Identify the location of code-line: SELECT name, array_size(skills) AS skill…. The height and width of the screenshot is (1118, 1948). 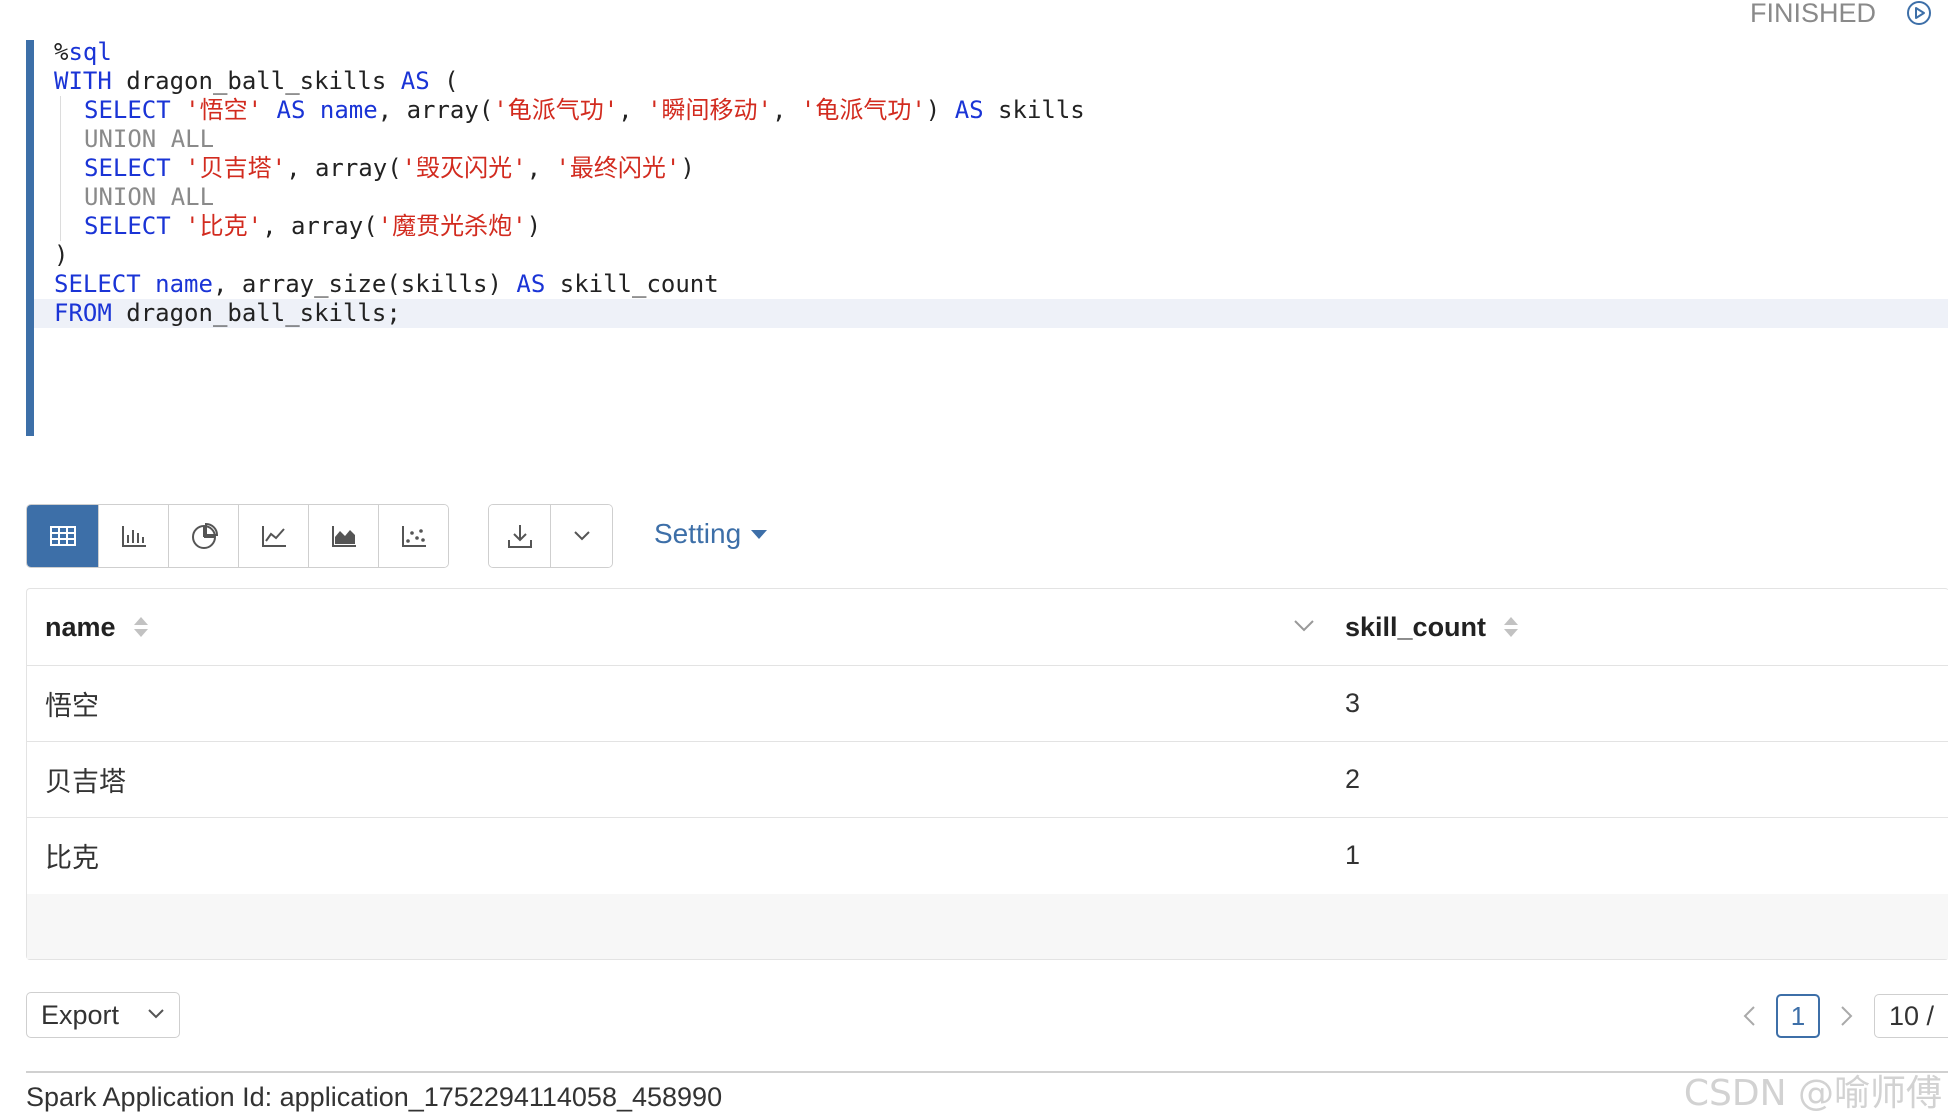
(991, 284).